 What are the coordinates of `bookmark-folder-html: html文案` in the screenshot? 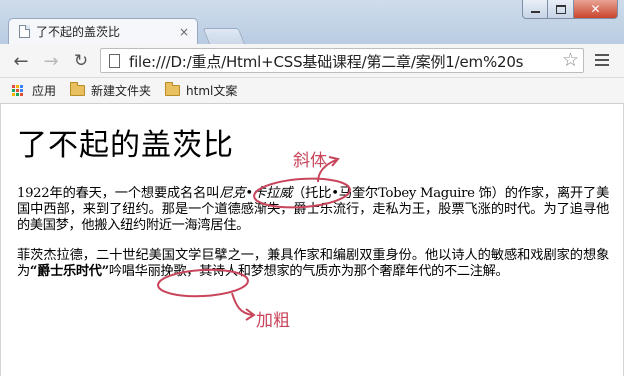 It's located at (201, 90).